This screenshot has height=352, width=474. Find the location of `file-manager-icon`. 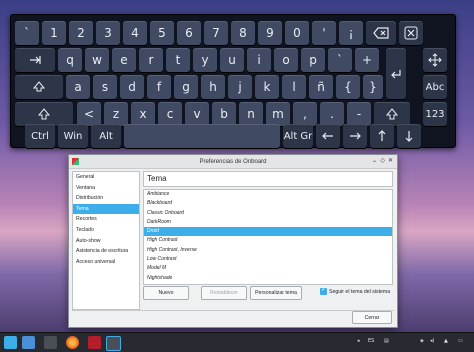

file-manager-icon is located at coordinates (28, 342).